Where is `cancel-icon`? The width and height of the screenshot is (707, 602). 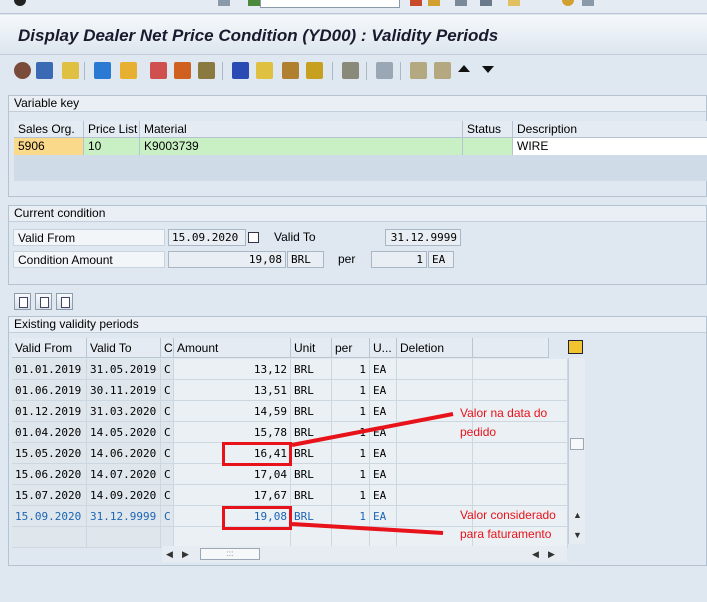
cancel-icon is located at coordinates (434, 3).